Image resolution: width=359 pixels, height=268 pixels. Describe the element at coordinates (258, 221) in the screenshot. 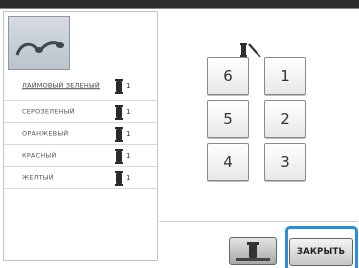

I see `divider` at that location.